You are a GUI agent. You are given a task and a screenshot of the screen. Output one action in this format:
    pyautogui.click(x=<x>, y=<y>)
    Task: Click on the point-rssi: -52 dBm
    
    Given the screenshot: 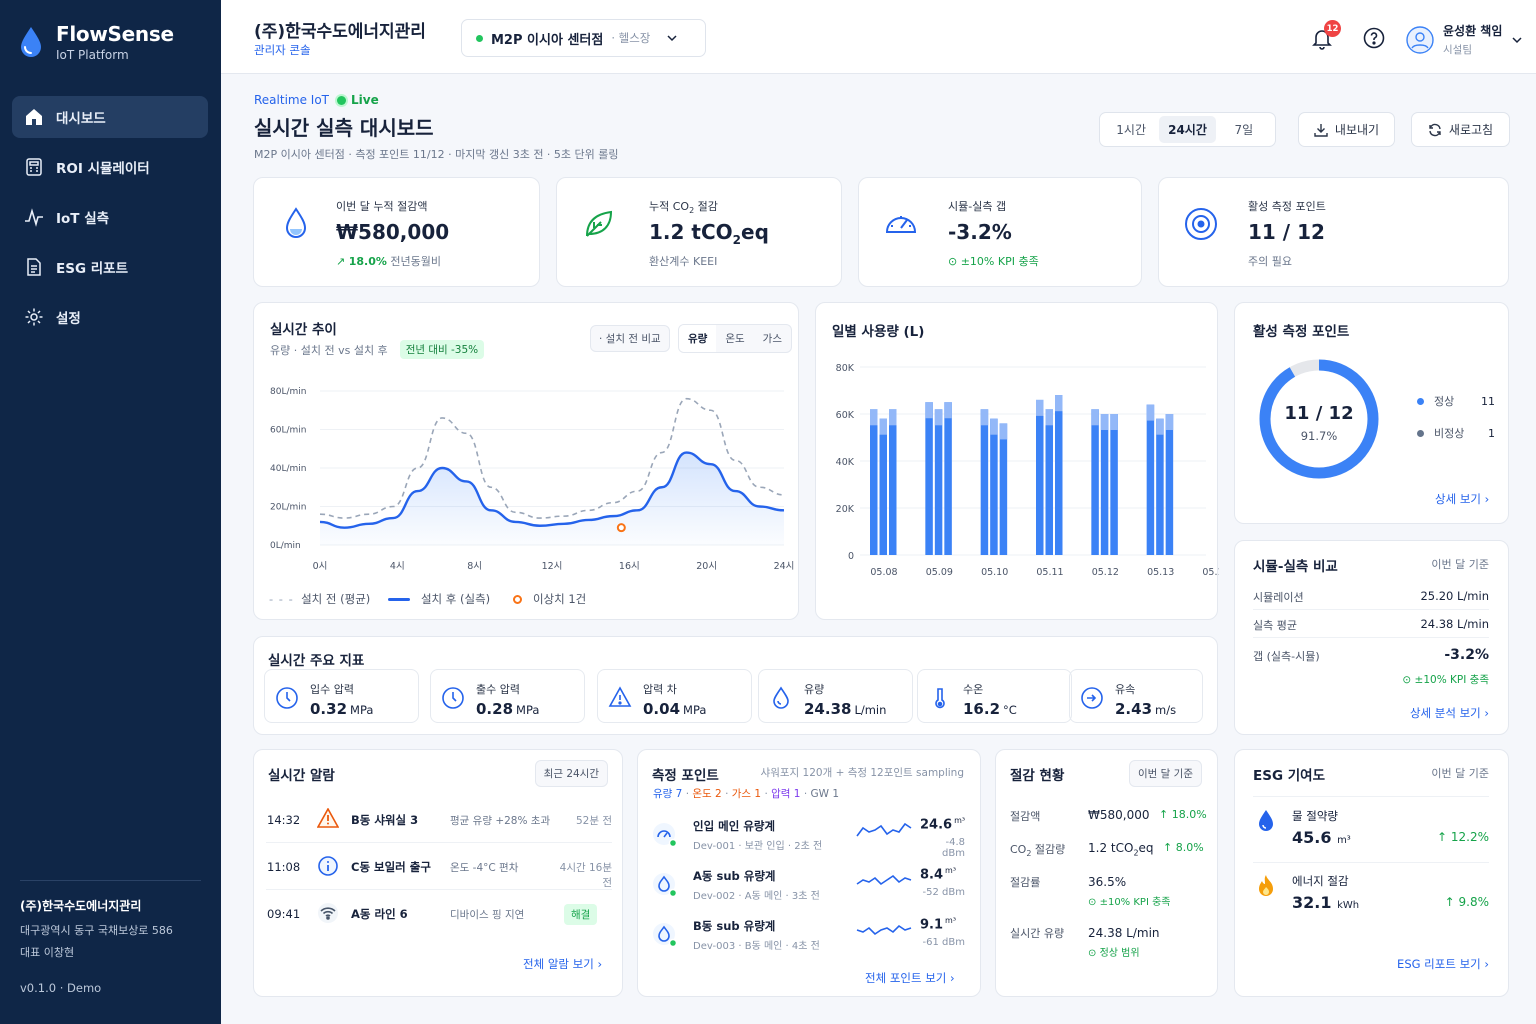 What is the action you would take?
    pyautogui.click(x=943, y=892)
    